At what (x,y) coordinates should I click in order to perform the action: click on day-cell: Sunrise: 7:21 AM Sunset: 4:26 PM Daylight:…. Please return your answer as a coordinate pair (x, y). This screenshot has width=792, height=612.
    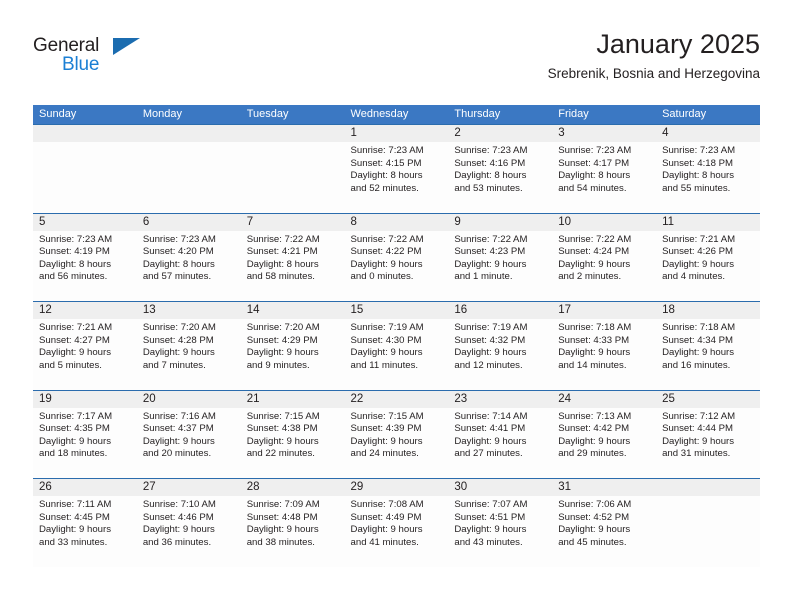
    Looking at the image, I should click on (708, 266).